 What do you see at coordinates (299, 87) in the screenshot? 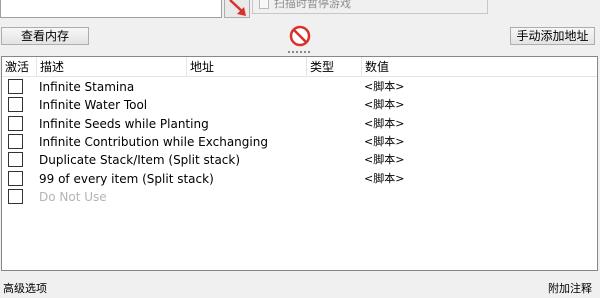
I see `table-row: Infinite Stamina <脚本>` at bounding box center [299, 87].